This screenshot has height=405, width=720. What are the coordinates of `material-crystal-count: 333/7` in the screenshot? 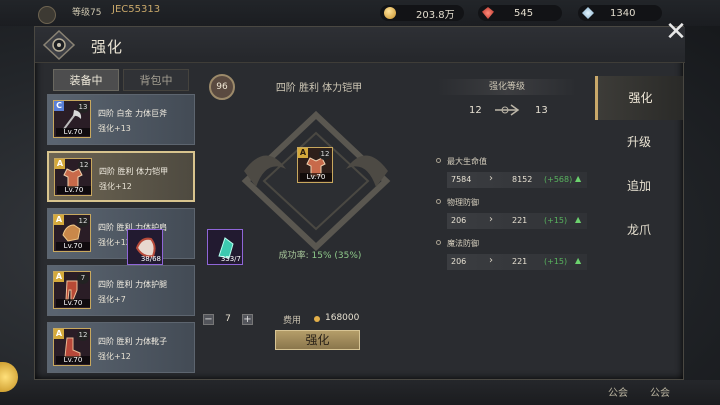 It's located at (230, 259).